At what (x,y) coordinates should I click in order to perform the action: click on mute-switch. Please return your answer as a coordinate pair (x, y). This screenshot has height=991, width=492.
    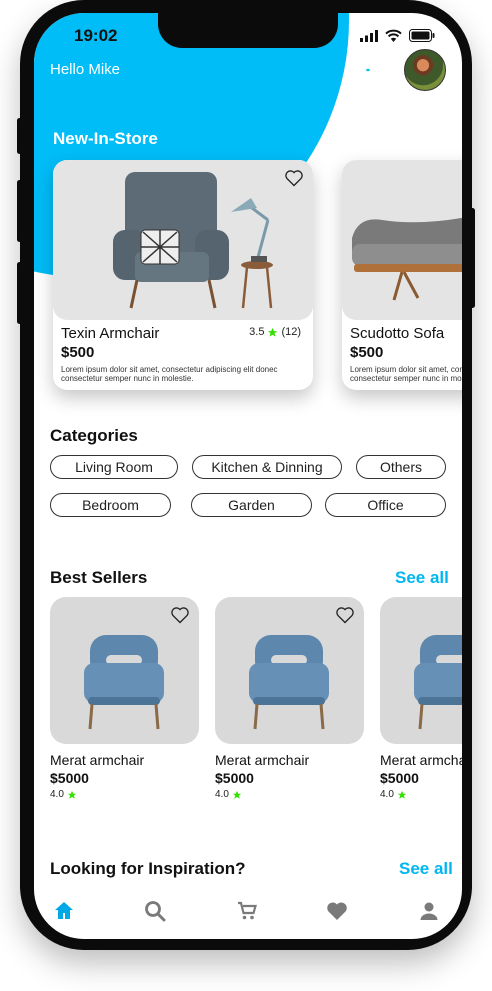
    Looking at the image, I should click on (19, 136).